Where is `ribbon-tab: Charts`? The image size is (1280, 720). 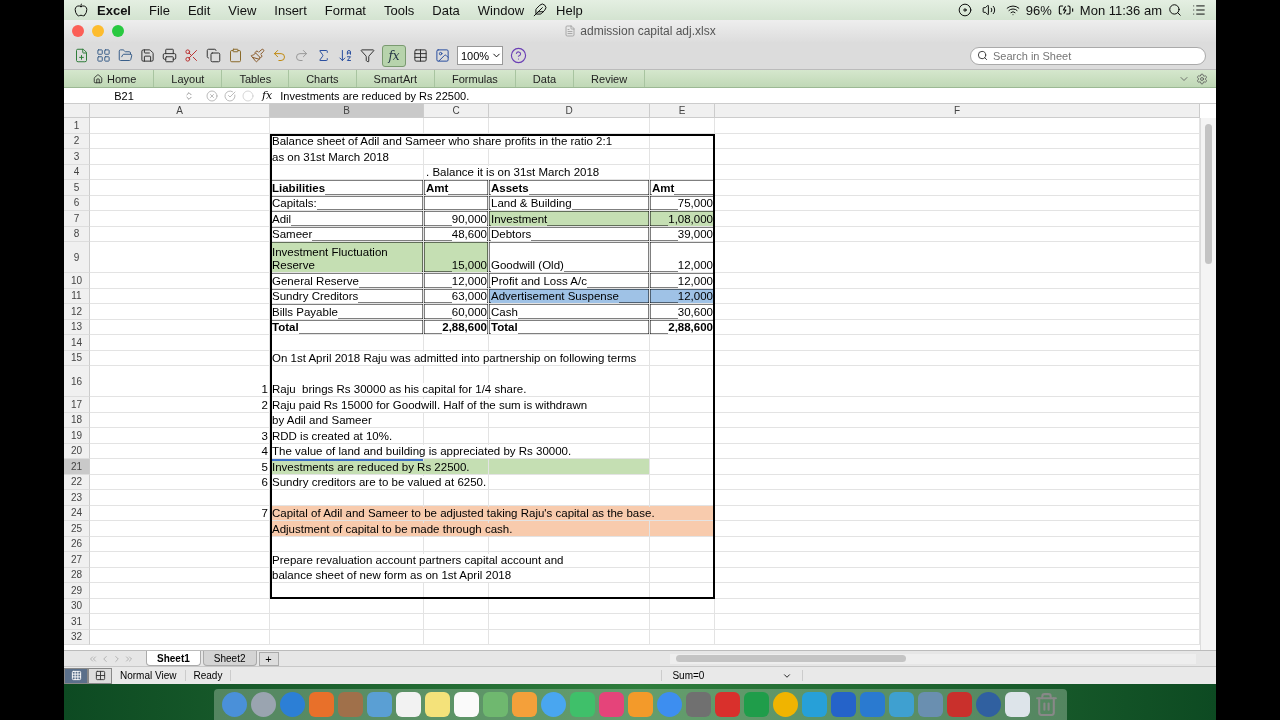 ribbon-tab: Charts is located at coordinates (323, 78).